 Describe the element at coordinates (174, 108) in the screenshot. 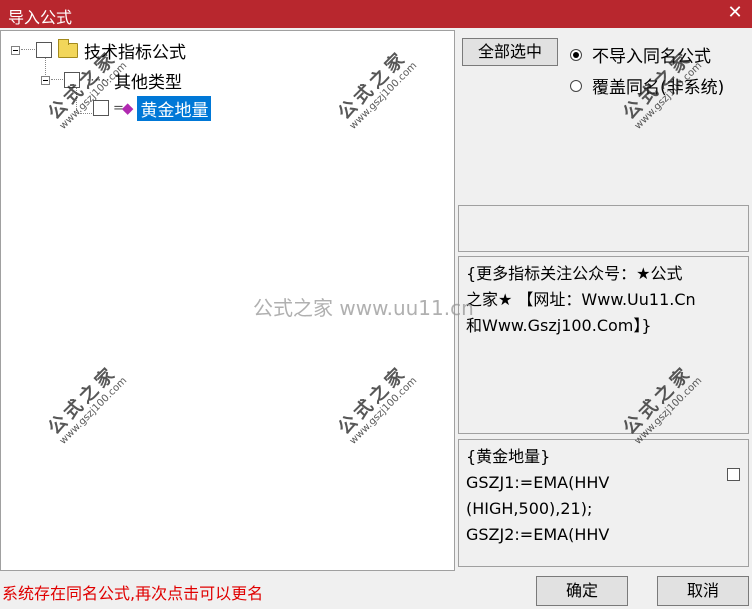

I see `tree-node-label-selected: 黄金地量` at that location.